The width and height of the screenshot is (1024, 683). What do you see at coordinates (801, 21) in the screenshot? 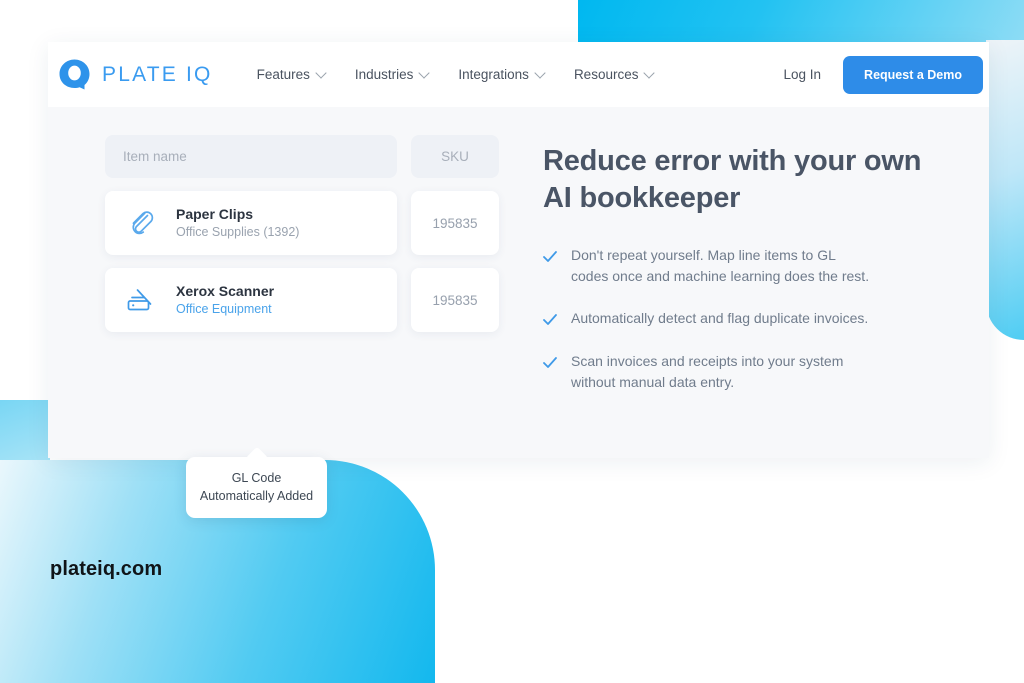
I see `decorative-shape-top-right` at bounding box center [801, 21].